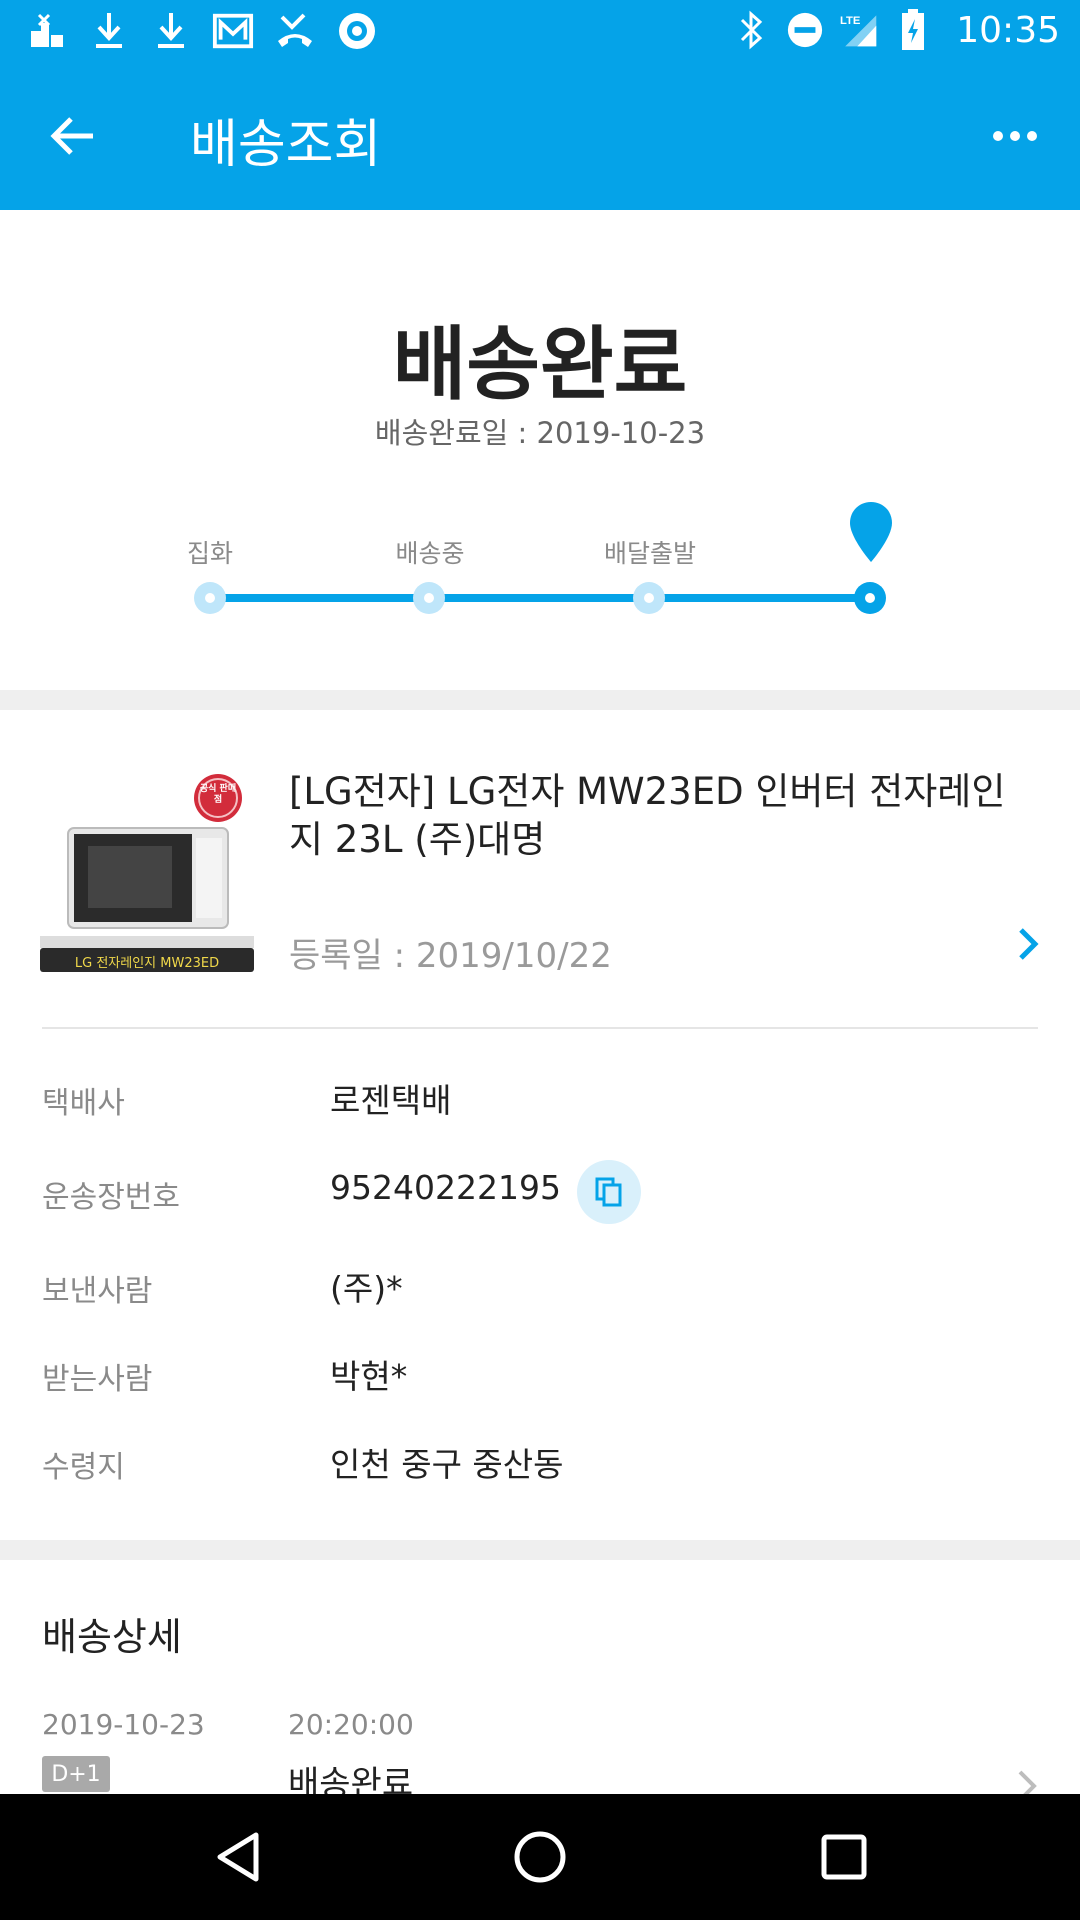 This screenshot has width=1080, height=1920. I want to click on copy-icon, so click(608, 1192).